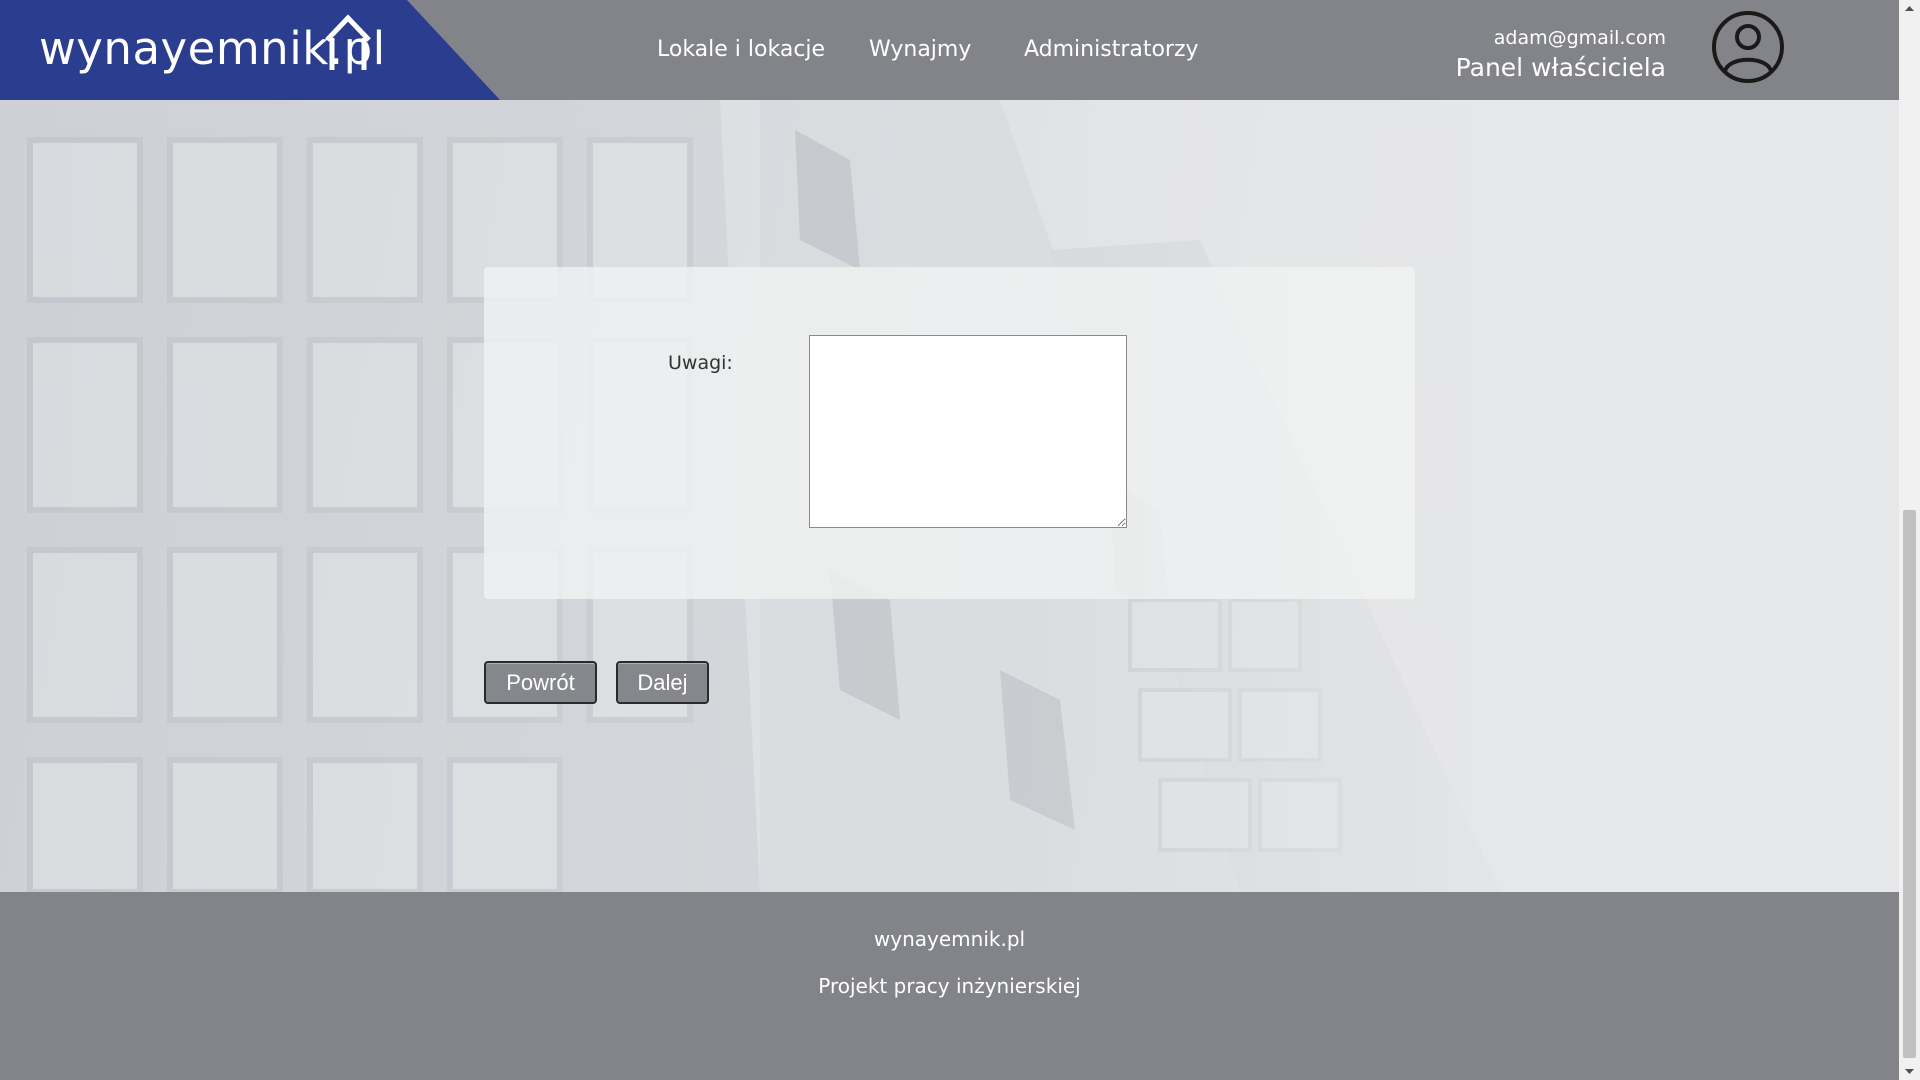 This screenshot has width=1920, height=1080. Describe the element at coordinates (1909, 1071) in the screenshot. I see `scroll-down-arrow-icon` at that location.